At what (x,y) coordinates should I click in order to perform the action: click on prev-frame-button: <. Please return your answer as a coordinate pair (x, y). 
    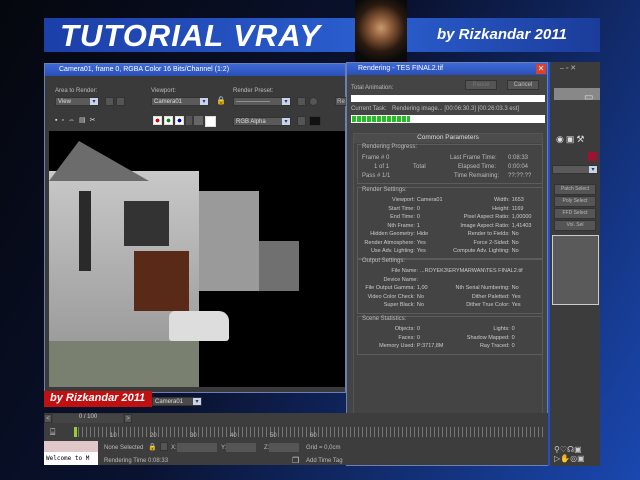
    Looking at the image, I should click on (48, 418).